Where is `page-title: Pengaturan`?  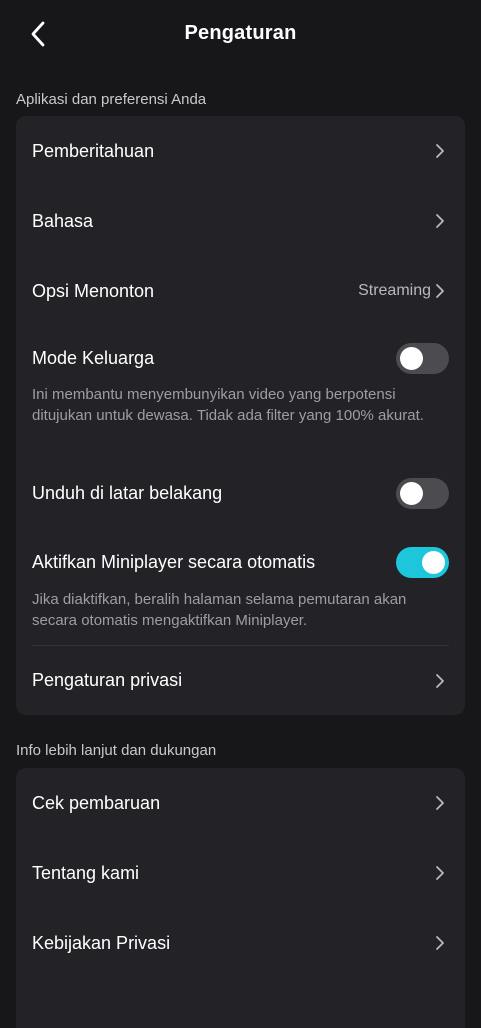
page-title: Pengaturan is located at coordinates (240, 33).